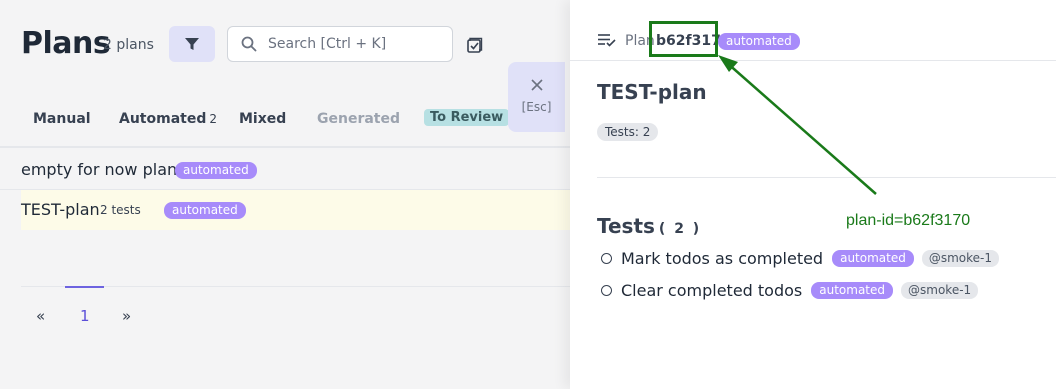 The width and height of the screenshot is (1056, 389). What do you see at coordinates (262, 119) in the screenshot?
I see `tab-mixed: Mixed` at bounding box center [262, 119].